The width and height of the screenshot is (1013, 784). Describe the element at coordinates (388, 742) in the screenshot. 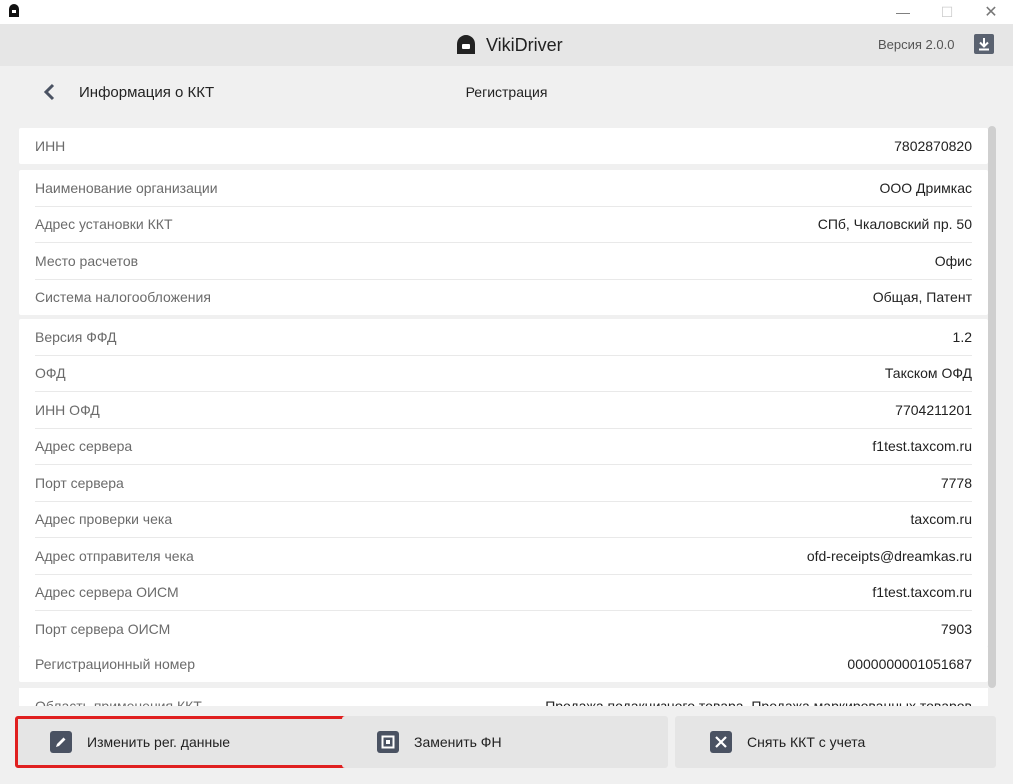

I see `chip-icon` at that location.